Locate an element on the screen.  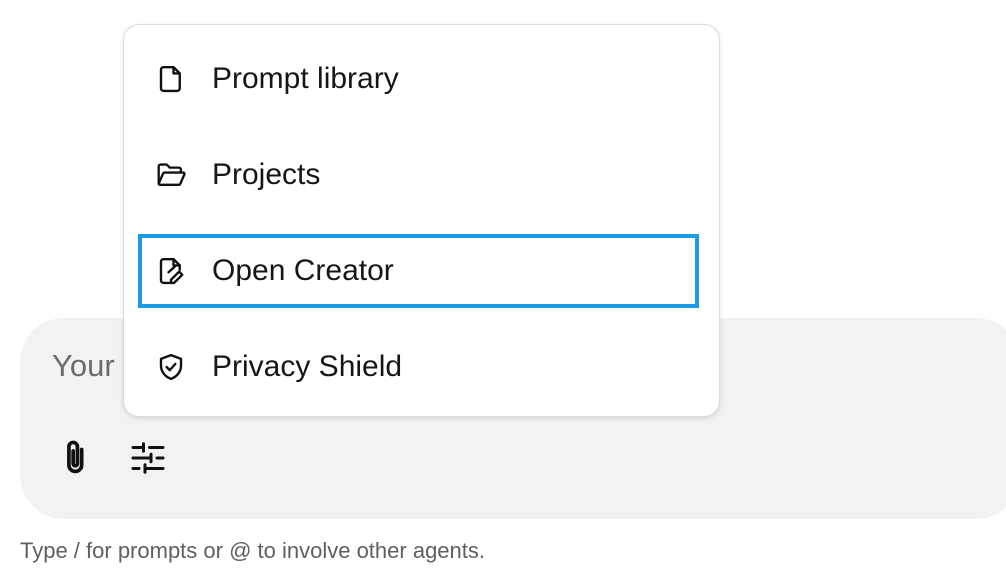
menu-item-label: Privacy Shield is located at coordinates (307, 366).